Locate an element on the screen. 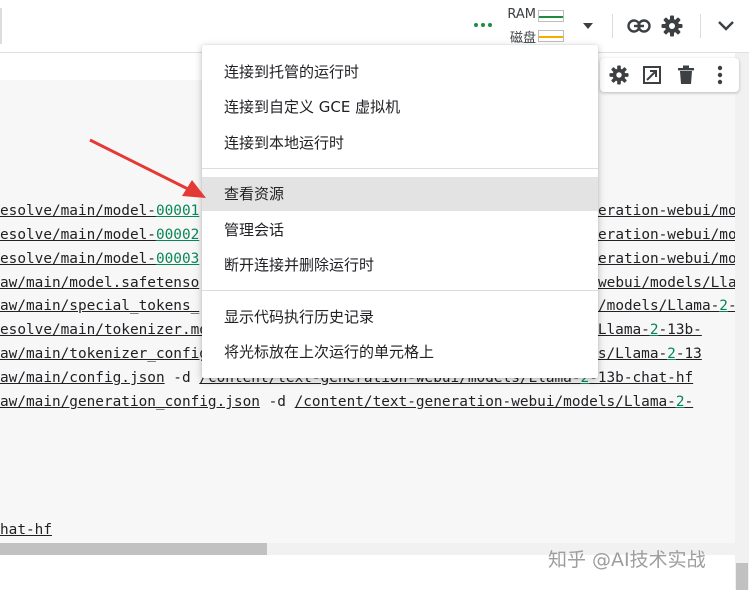  code-path: -13 is located at coordinates (688, 354).